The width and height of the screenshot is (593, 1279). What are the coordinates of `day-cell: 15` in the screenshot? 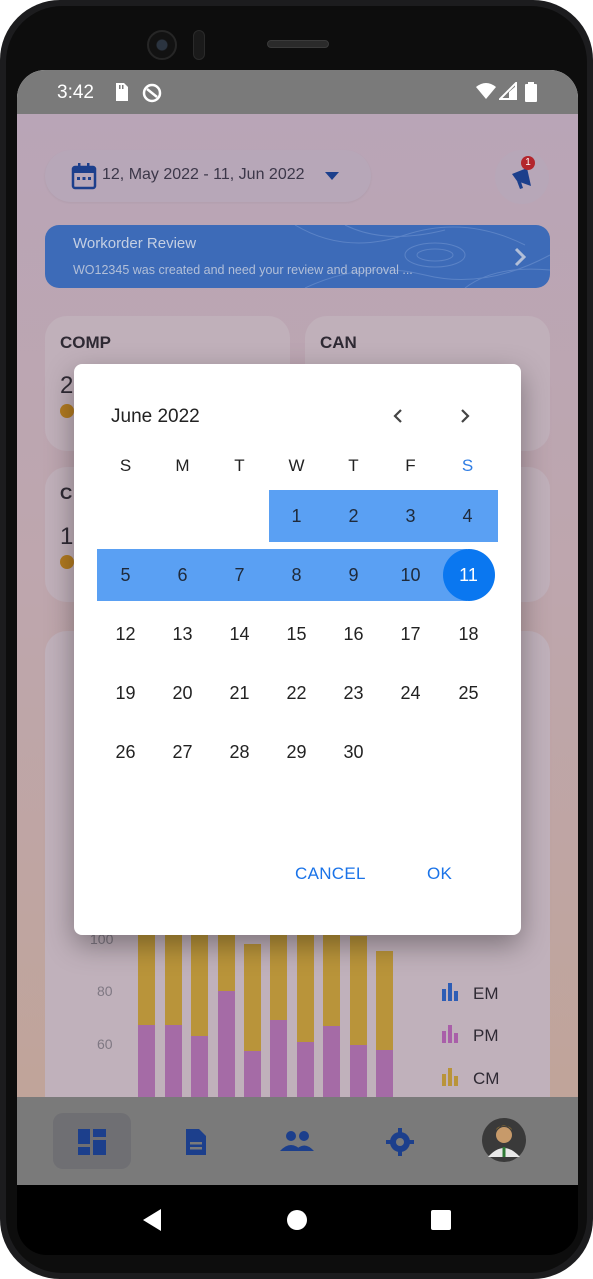 It's located at (296, 634).